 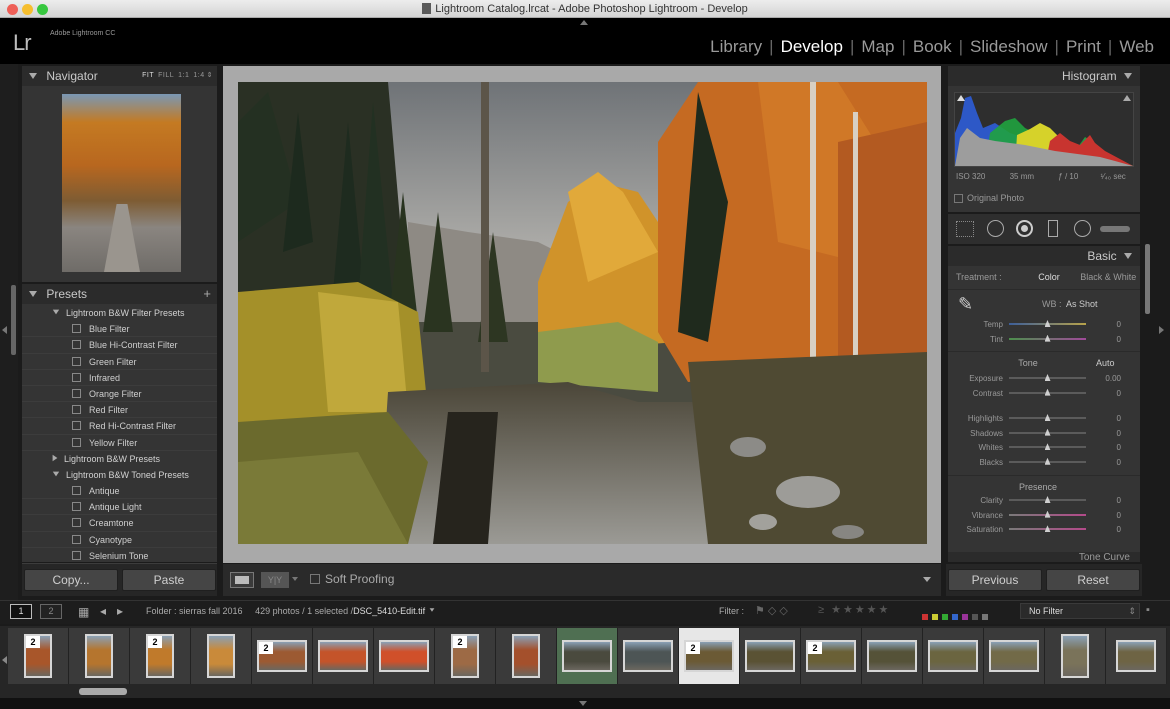 I want to click on preset-item: Infrared, so click(x=119, y=378).